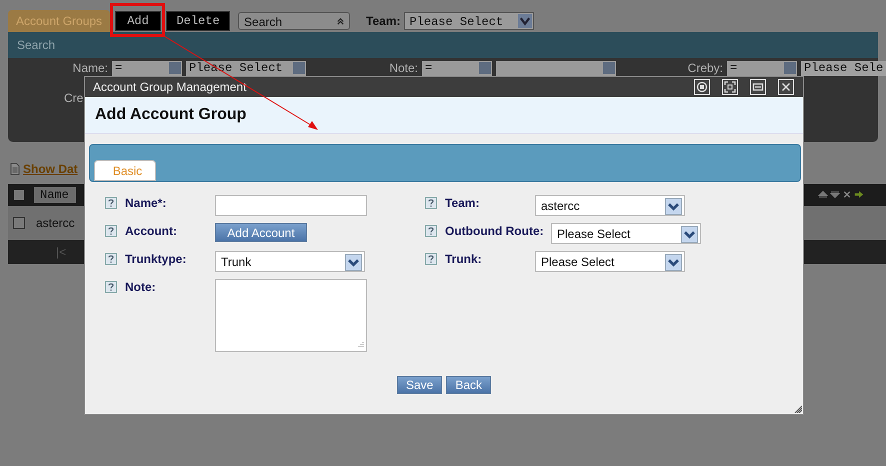 Image resolution: width=886 pixels, height=466 pixels. I want to click on value-select: Please Sele, so click(843, 68).